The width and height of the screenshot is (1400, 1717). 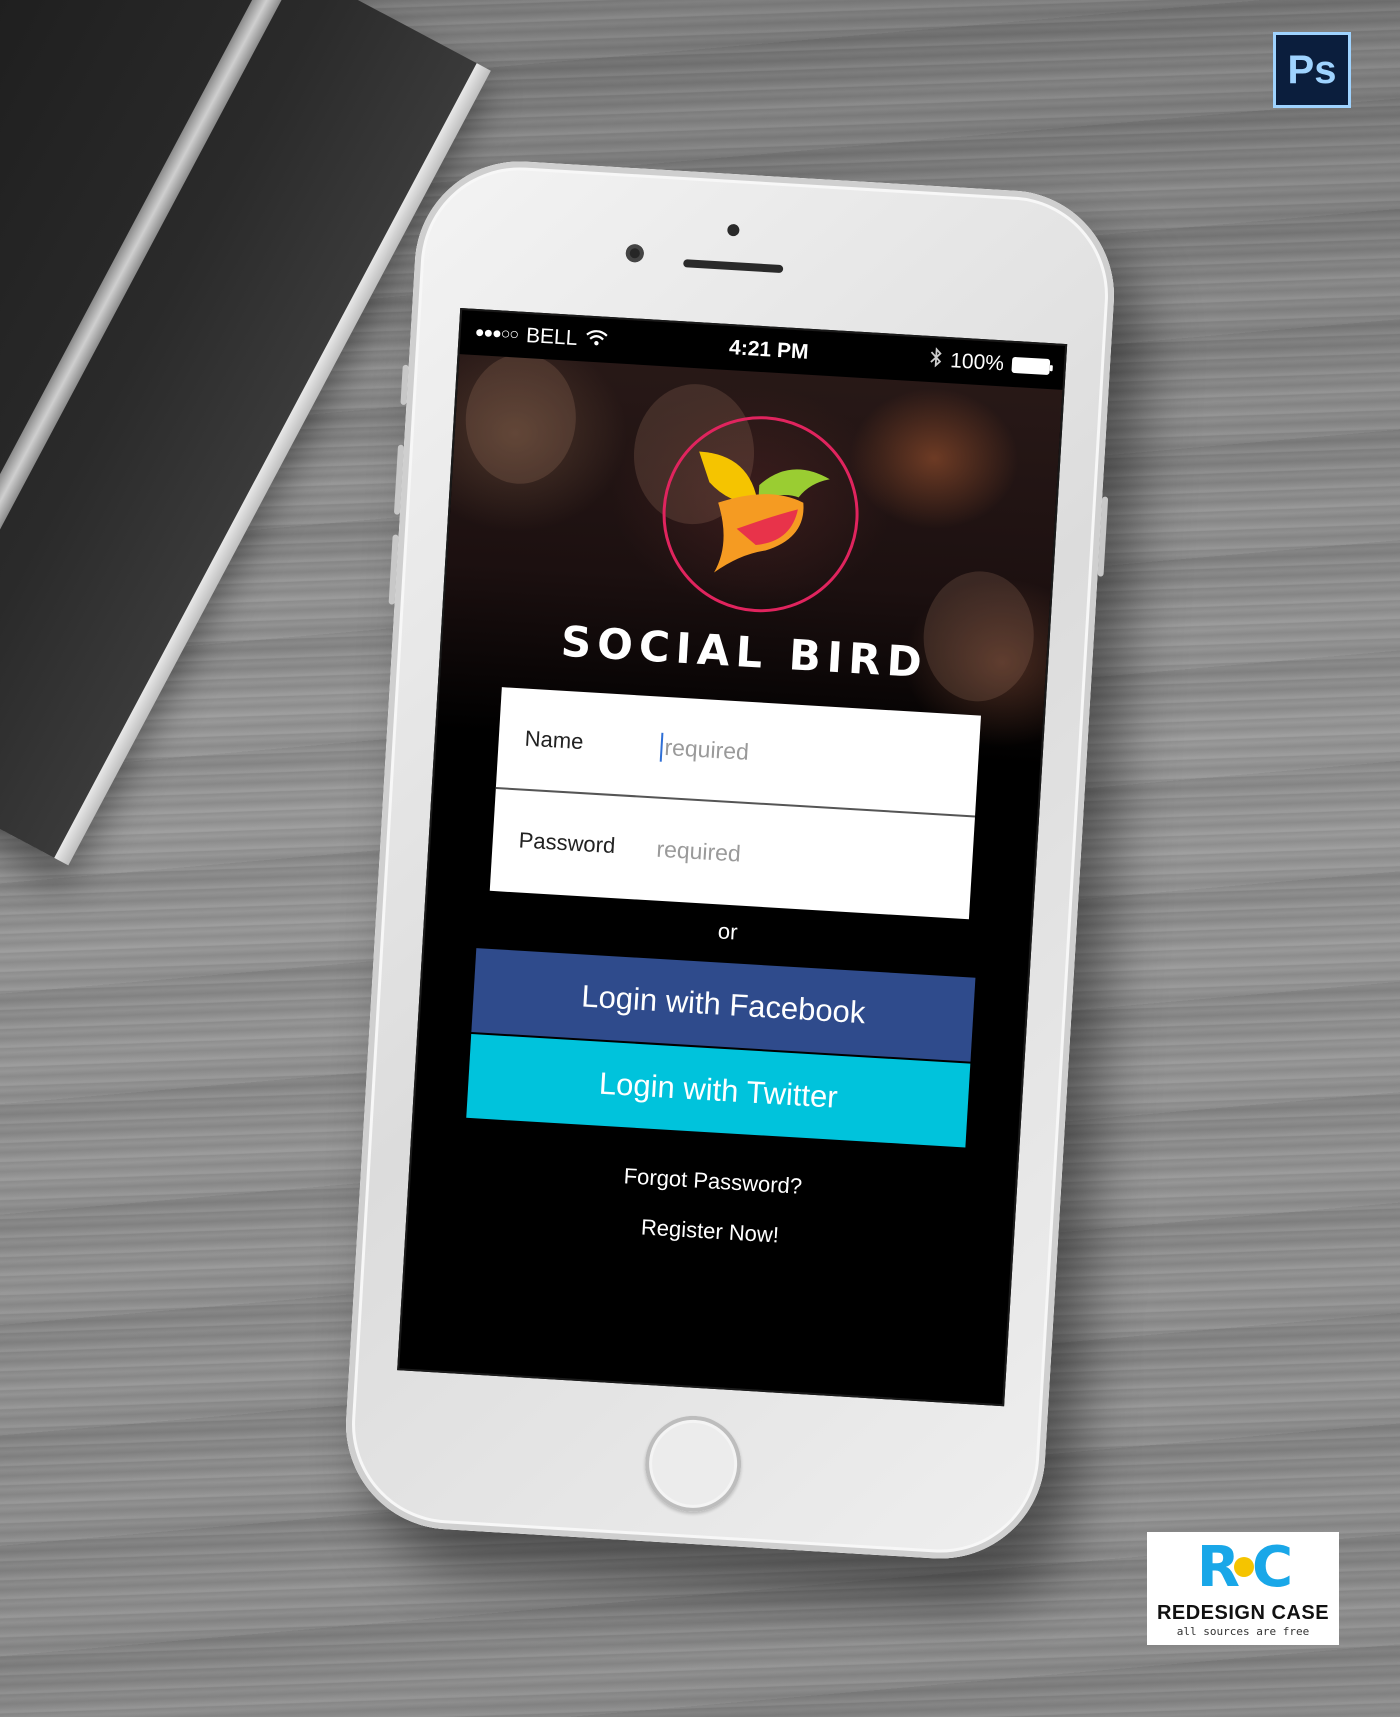 I want to click on register-link: Register Now!, so click(x=710, y=1232).